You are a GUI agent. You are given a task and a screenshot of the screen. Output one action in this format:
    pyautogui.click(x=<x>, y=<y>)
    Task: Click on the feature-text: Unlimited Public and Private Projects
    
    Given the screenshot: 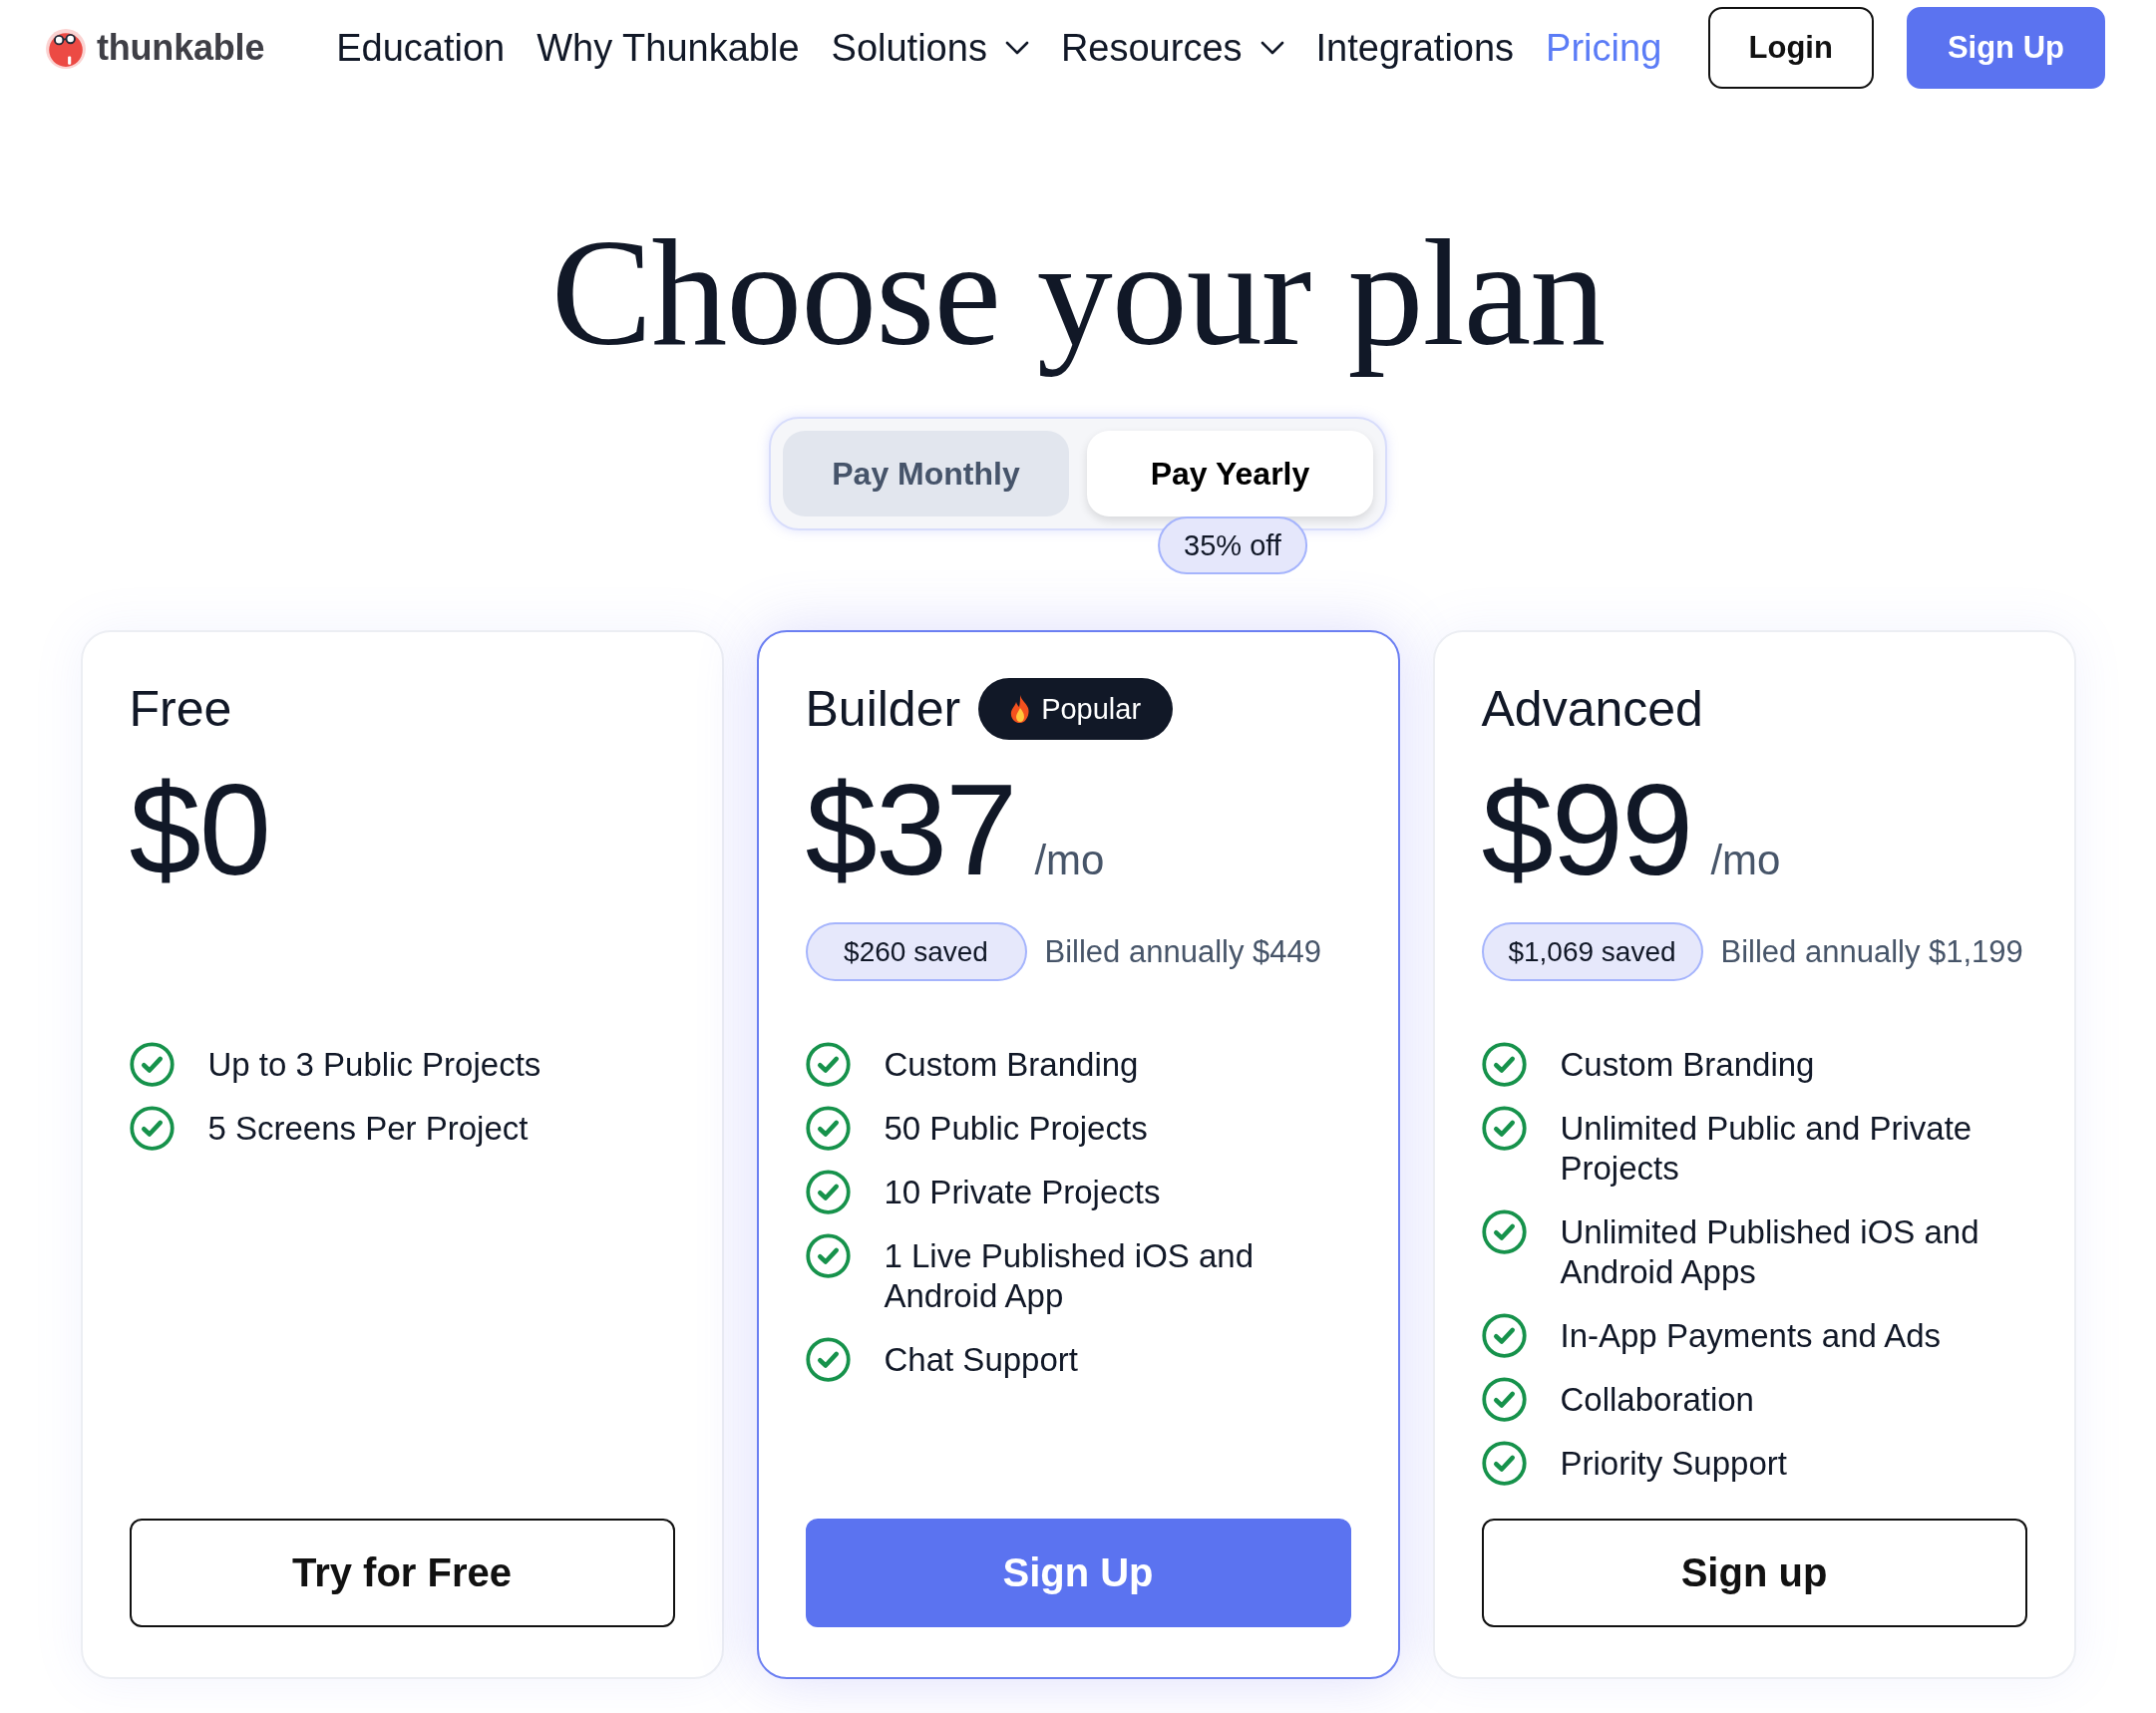 What is the action you would take?
    pyautogui.click(x=1767, y=1149)
    